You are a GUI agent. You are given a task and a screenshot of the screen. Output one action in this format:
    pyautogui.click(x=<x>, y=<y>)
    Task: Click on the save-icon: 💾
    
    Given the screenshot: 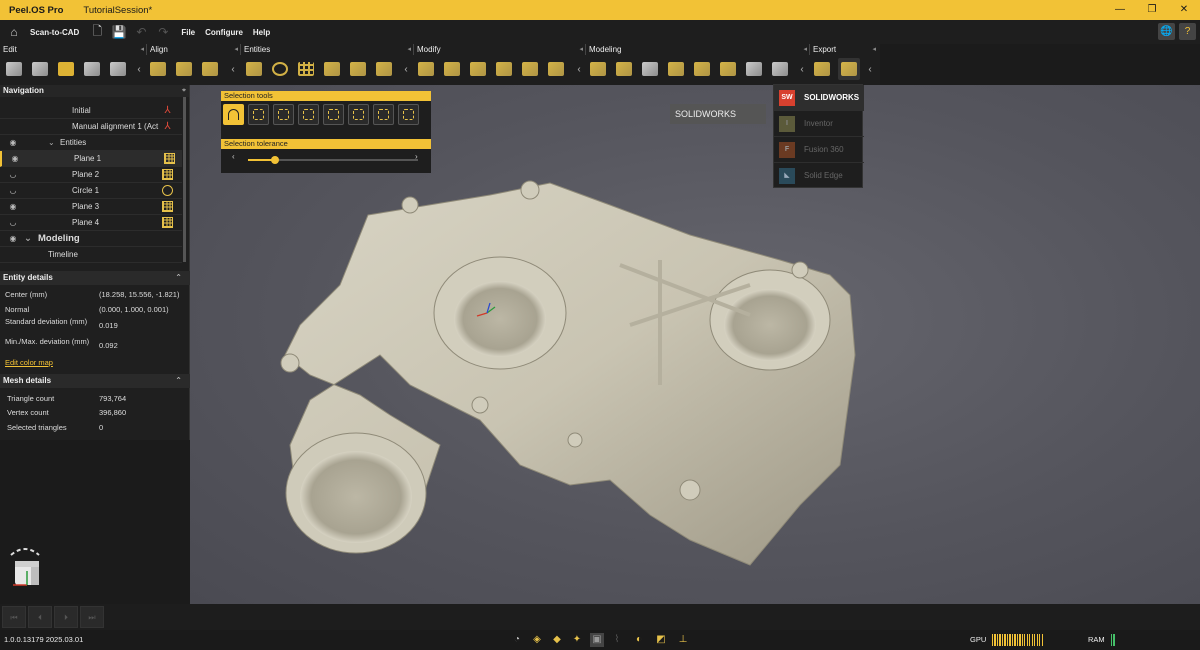 What is the action you would take?
    pyautogui.click(x=119, y=32)
    